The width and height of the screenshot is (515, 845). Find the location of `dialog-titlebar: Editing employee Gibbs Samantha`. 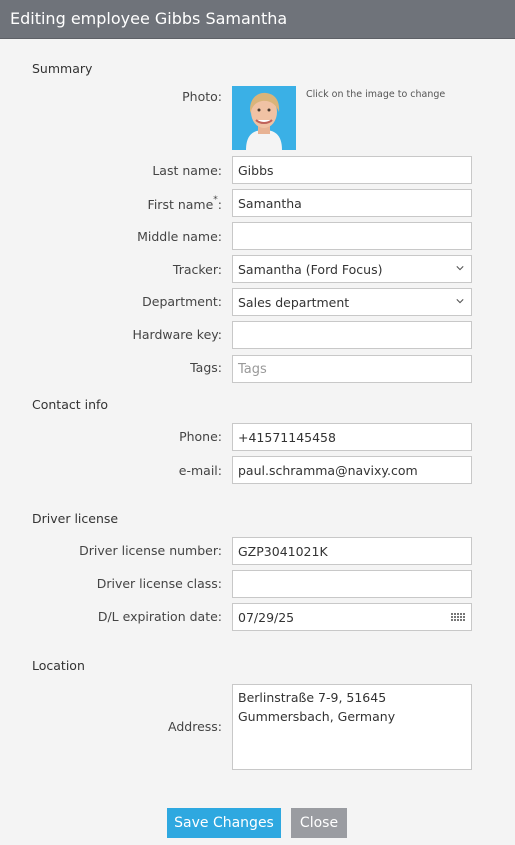

dialog-titlebar: Editing employee Gibbs Samantha is located at coordinates (257, 19).